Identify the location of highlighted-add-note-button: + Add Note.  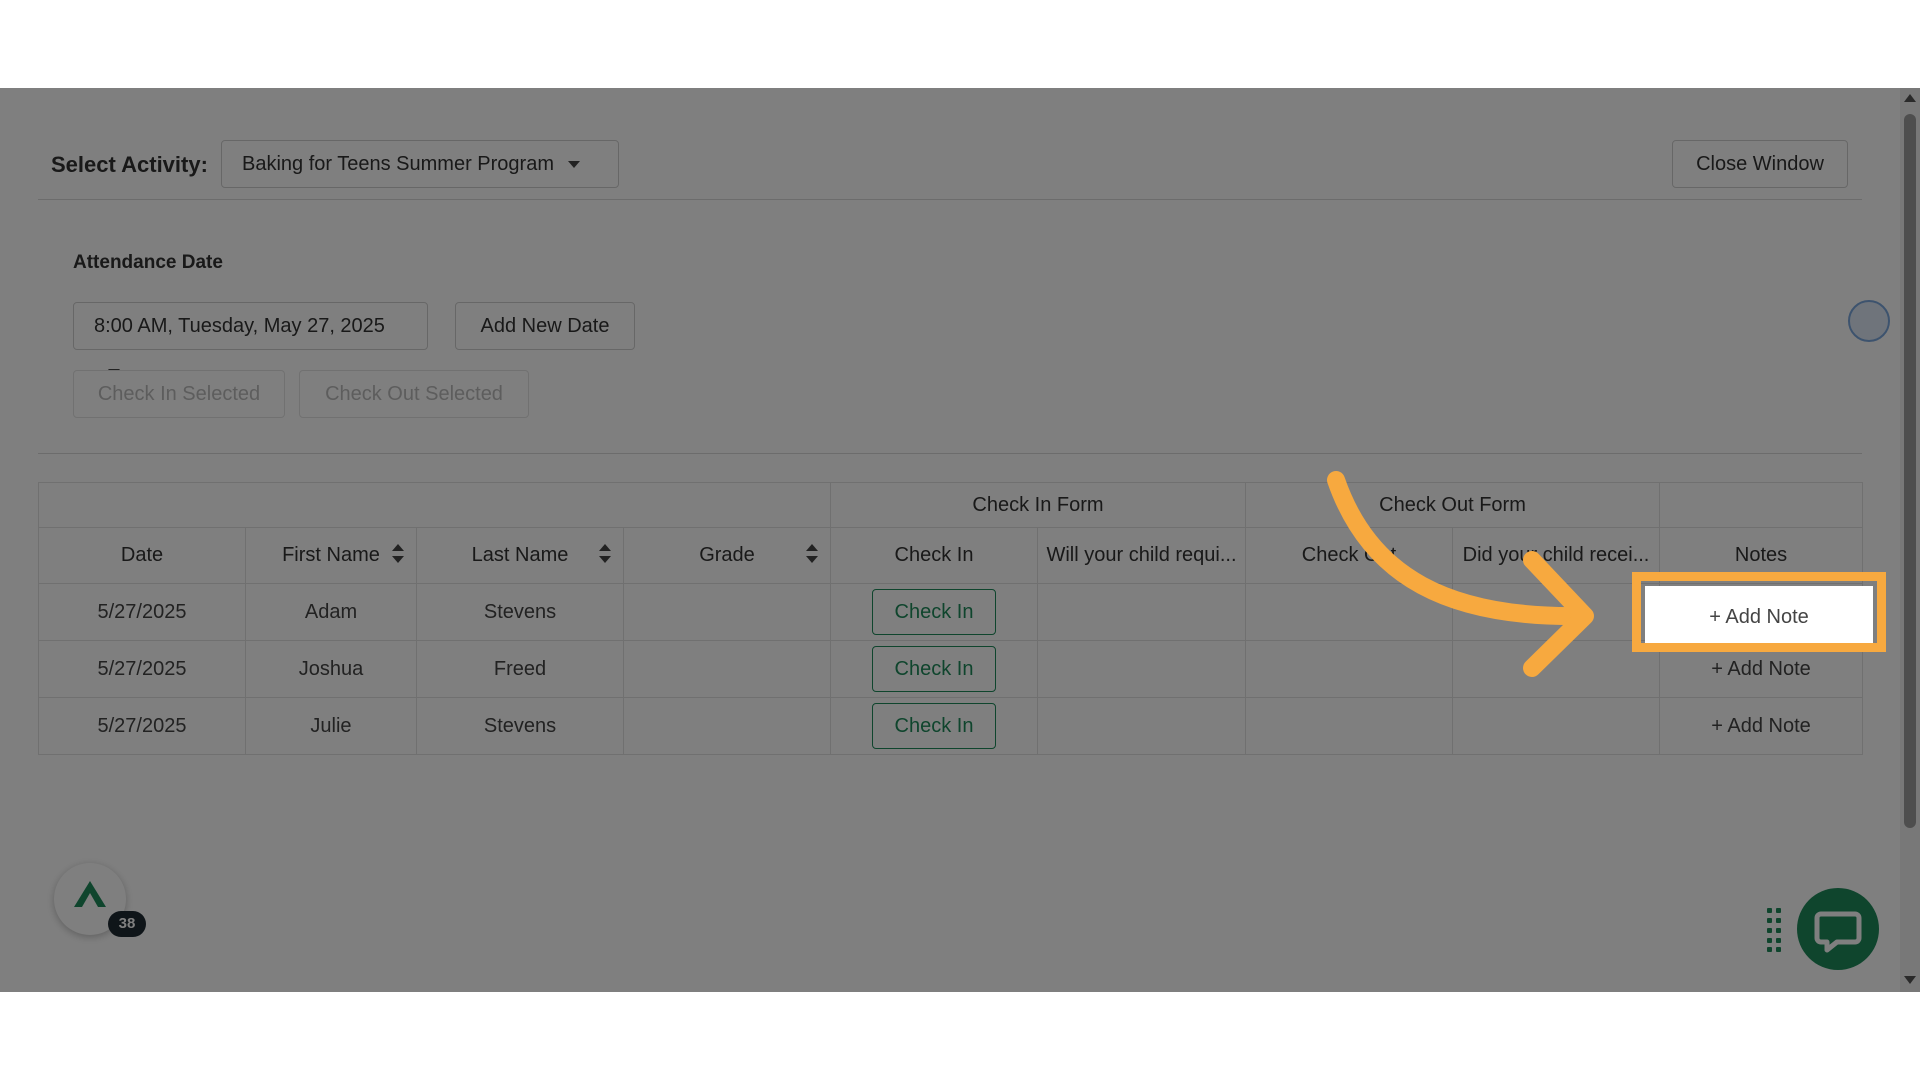
(1759, 617).